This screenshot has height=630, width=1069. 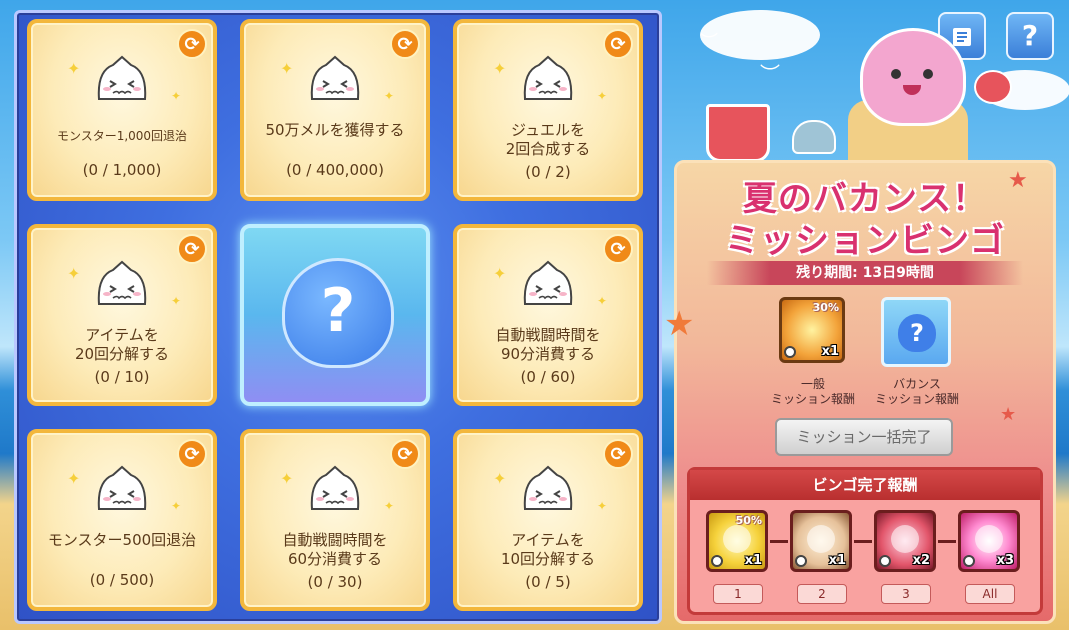 I want to click on reward-qty: x3, so click(x=1005, y=560).